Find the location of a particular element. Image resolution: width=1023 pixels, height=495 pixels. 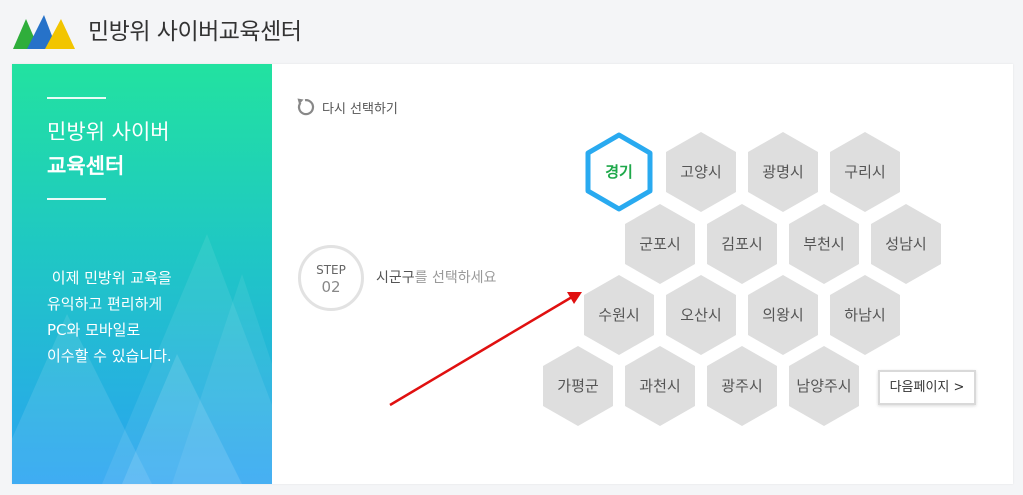

region-label: 부천시 is located at coordinates (824, 244).